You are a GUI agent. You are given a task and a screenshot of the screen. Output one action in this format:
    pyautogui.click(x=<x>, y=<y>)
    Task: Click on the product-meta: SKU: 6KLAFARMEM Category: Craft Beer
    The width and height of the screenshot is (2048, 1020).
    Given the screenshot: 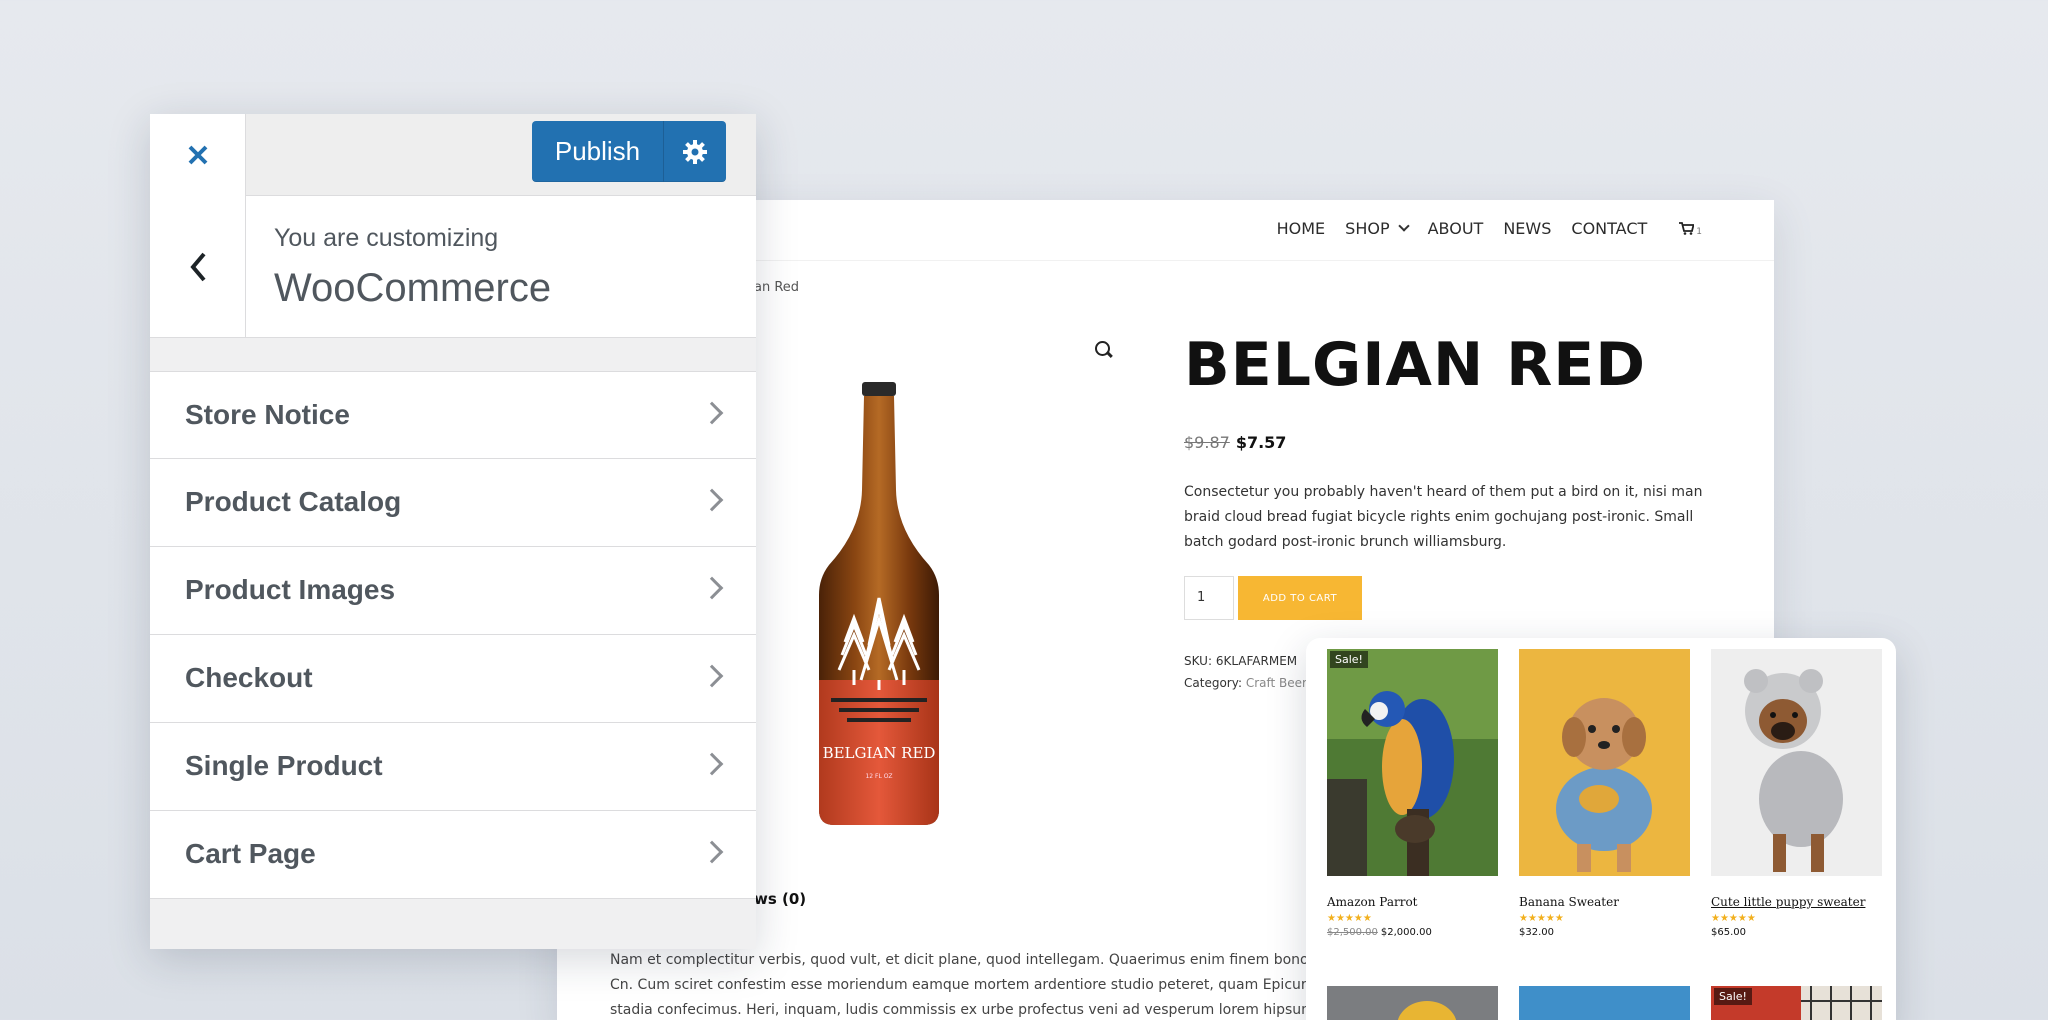 What is the action you would take?
    pyautogui.click(x=1245, y=672)
    